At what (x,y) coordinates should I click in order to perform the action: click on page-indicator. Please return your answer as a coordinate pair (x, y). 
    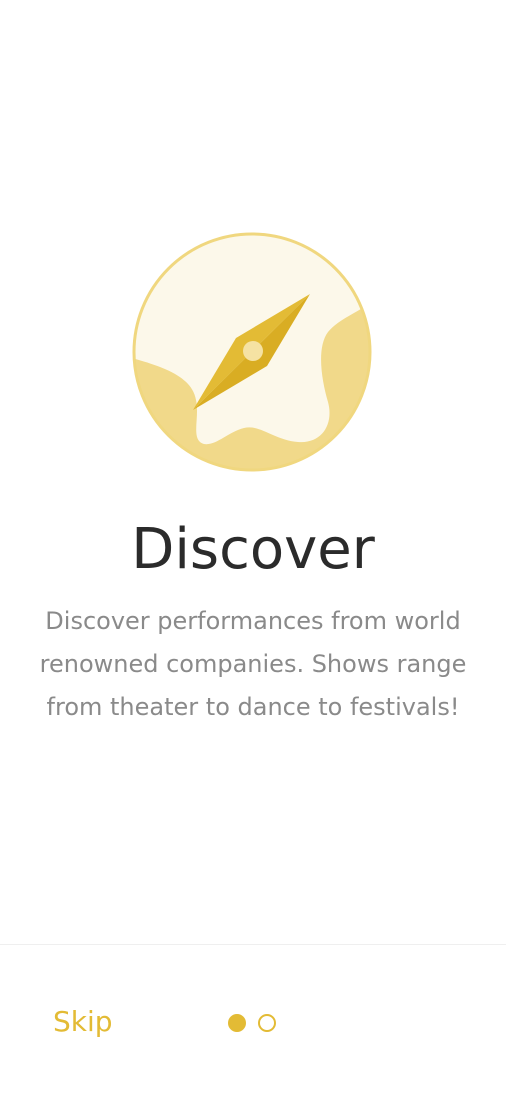
    Looking at the image, I should click on (252, 1023).